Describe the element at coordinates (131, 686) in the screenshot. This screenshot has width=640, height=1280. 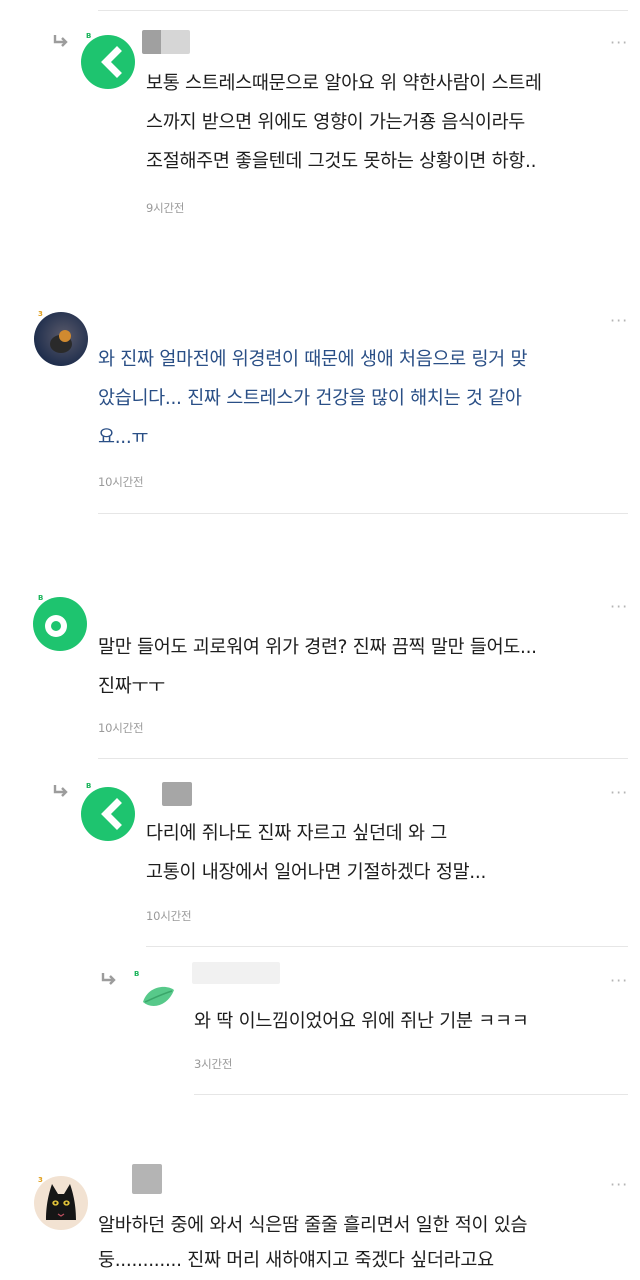
I see `comment-line: 진짜ㅜㅜ` at that location.